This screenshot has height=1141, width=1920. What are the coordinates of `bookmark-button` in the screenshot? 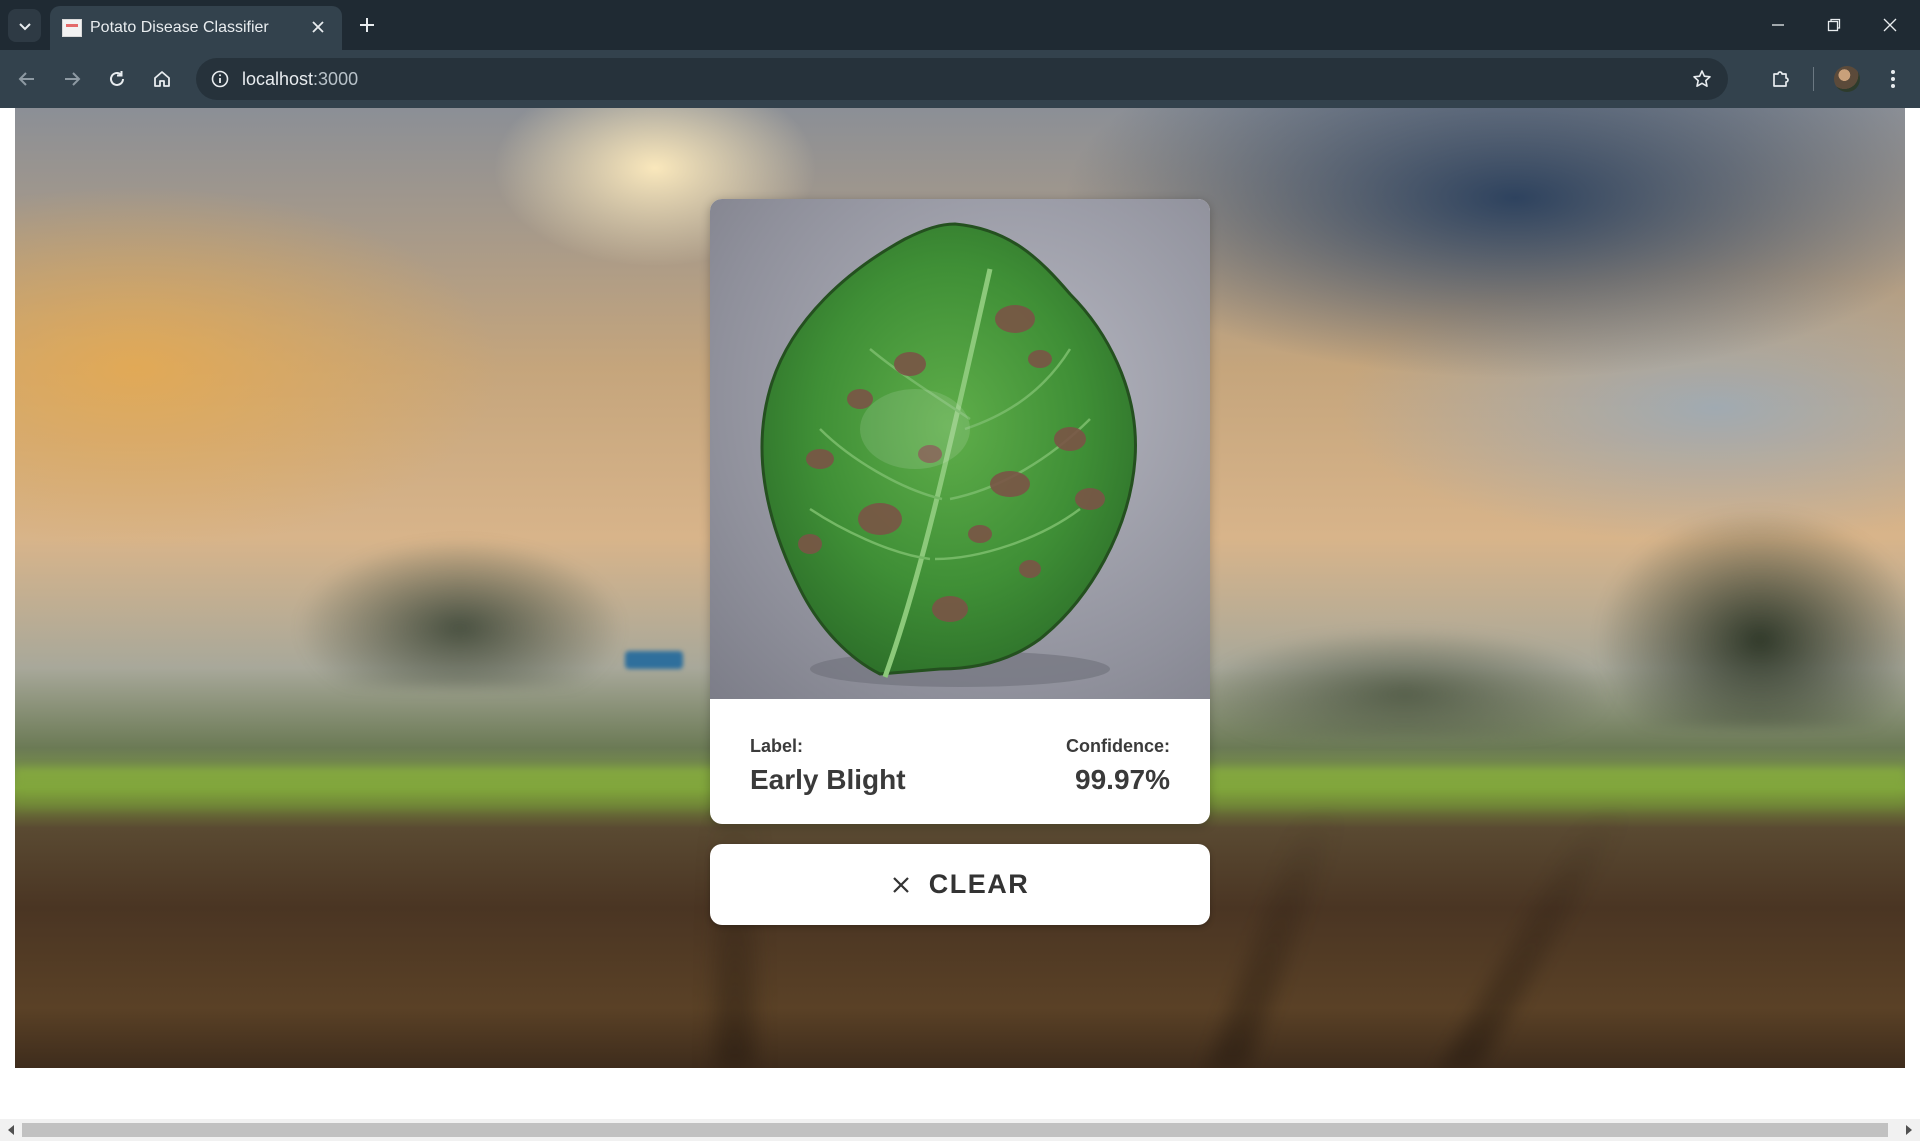 It's located at (1702, 79).